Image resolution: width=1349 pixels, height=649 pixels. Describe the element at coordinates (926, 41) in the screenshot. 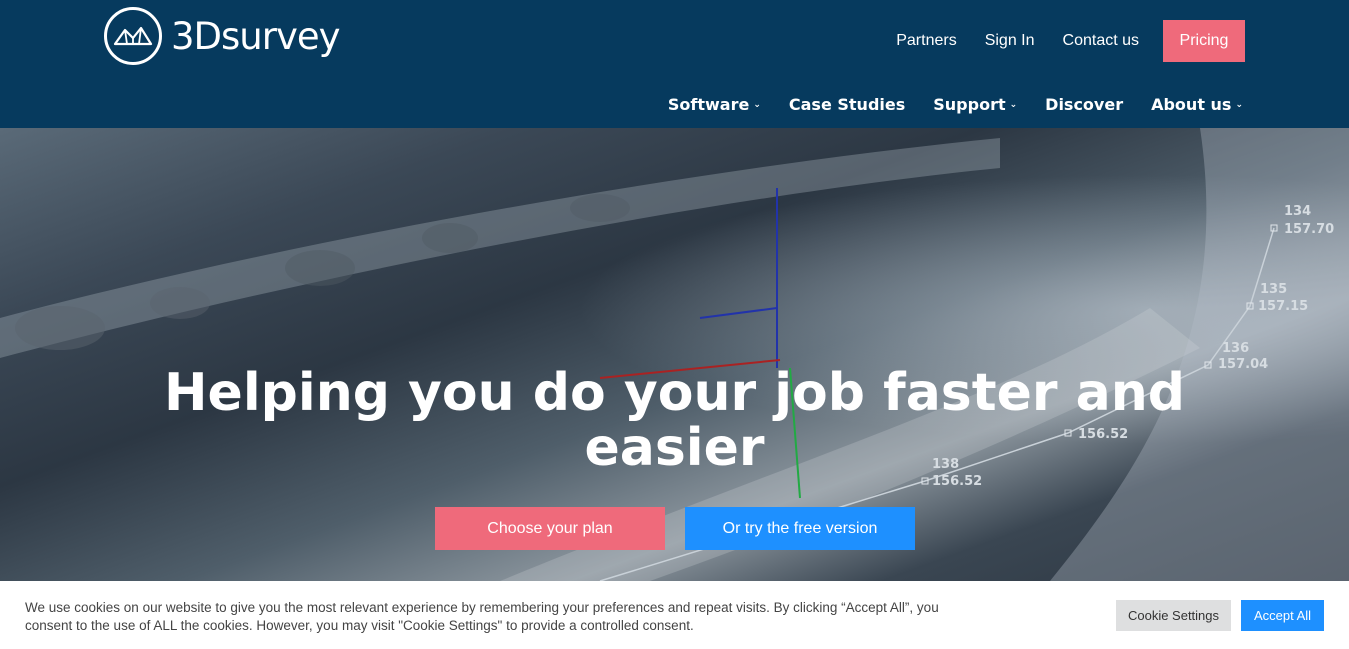

I see `nav-partners: Partners` at that location.